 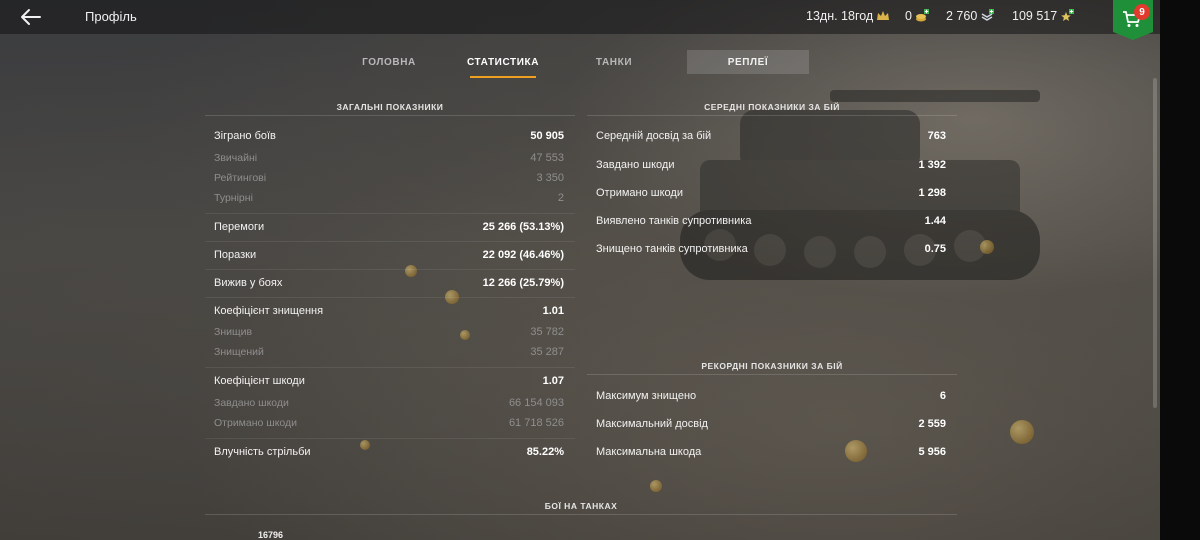 I want to click on stat-label: Коефіцієнт шкоди, so click(x=259, y=381).